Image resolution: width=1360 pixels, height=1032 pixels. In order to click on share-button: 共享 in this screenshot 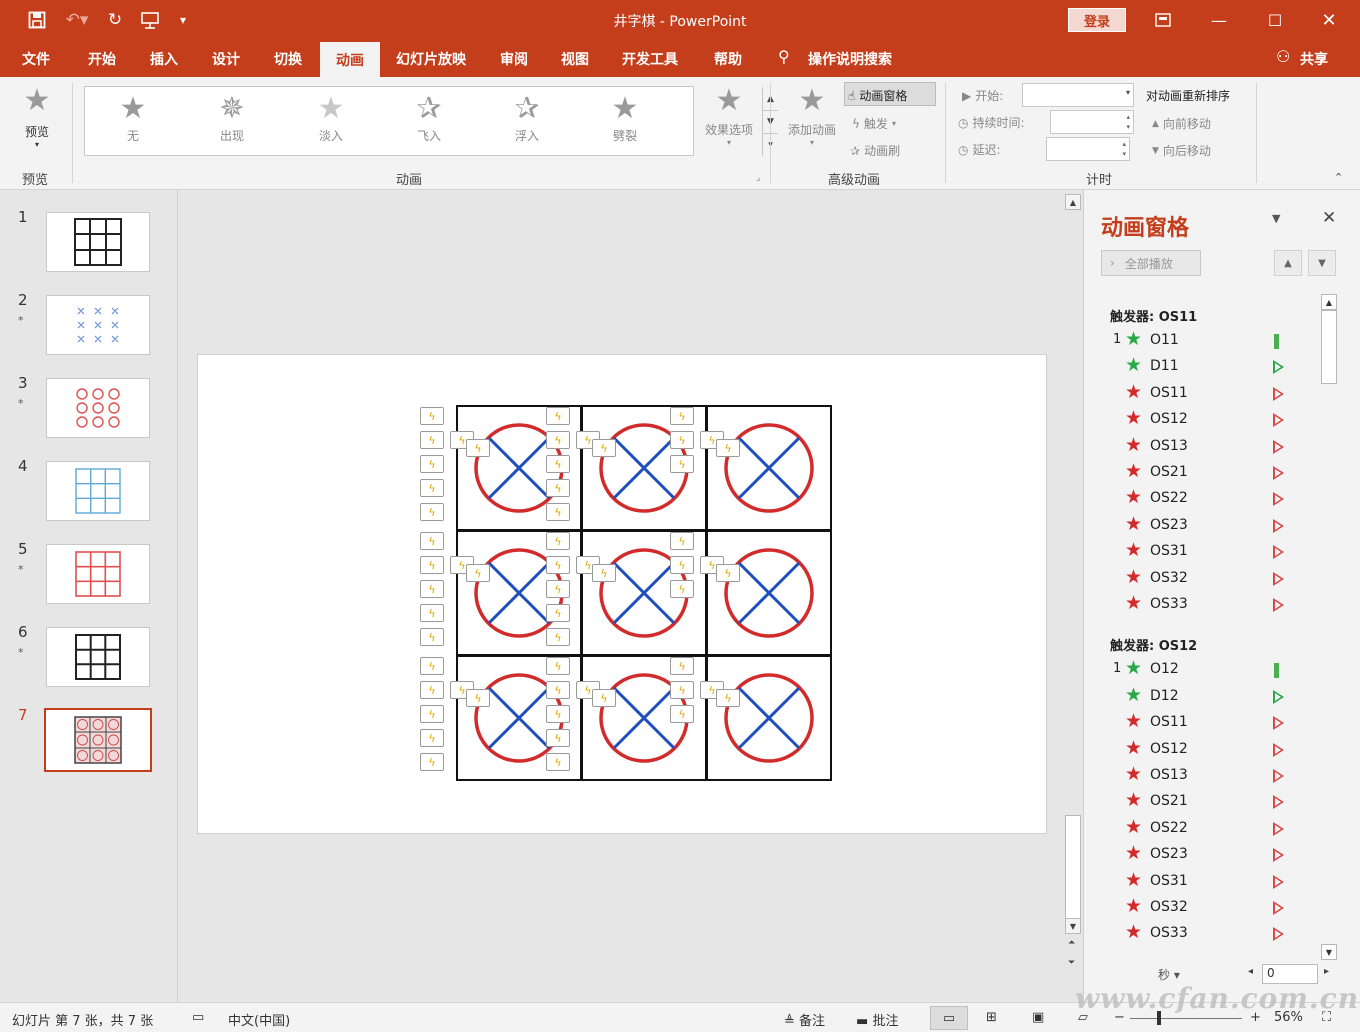, I will do `click(1314, 59)`.